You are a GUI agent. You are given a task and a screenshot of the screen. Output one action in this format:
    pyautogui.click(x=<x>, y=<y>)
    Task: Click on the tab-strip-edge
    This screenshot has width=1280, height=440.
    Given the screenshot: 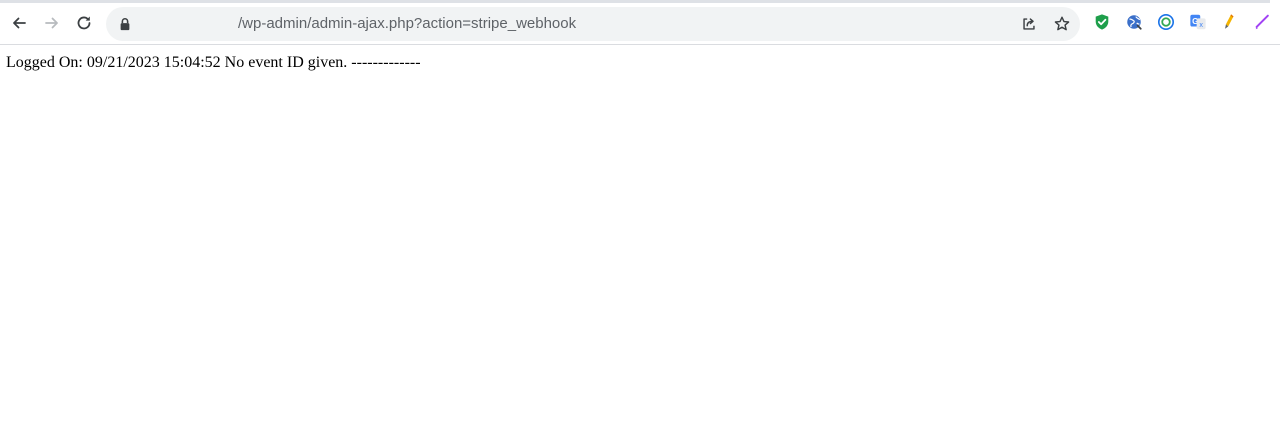 What is the action you would take?
    pyautogui.click(x=635, y=1)
    